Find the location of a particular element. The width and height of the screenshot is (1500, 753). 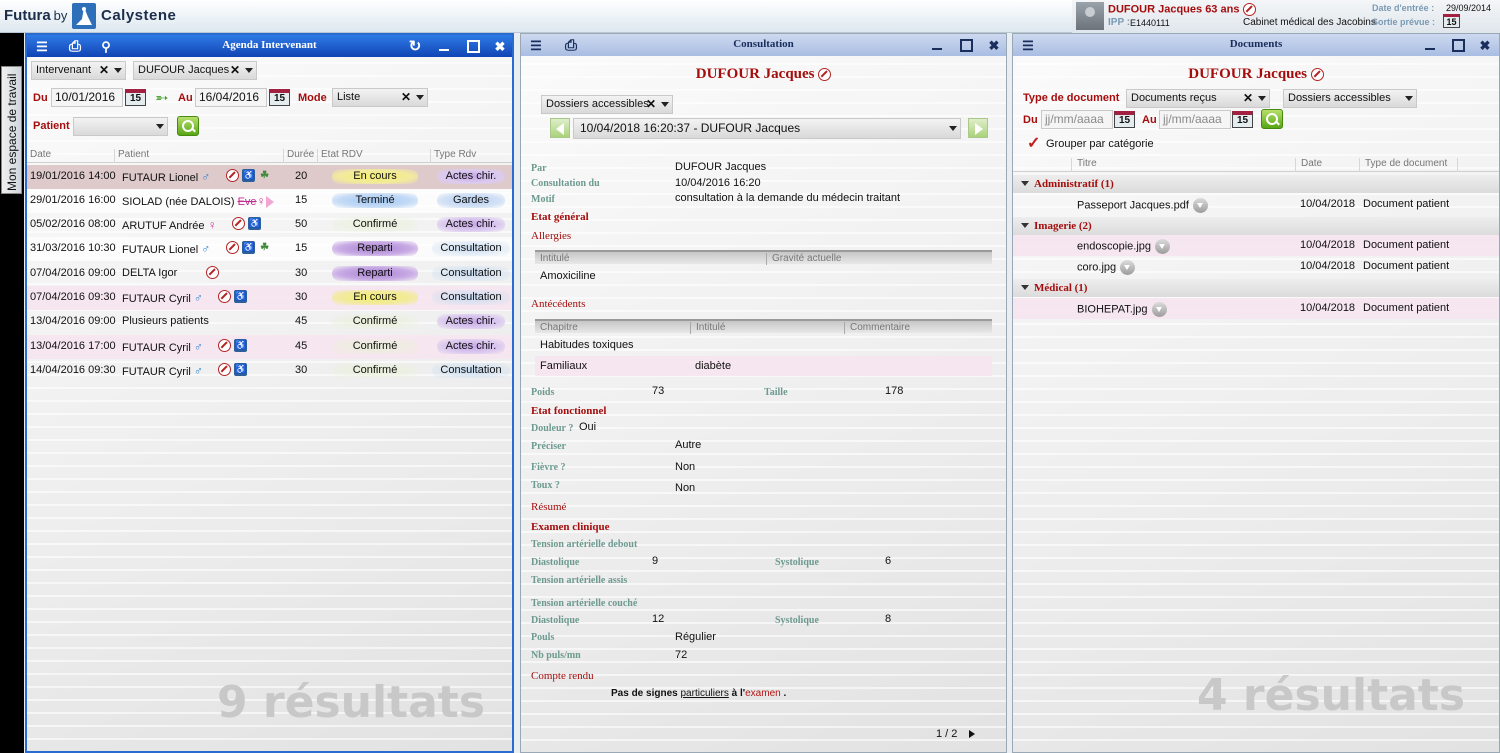

documents-search-button is located at coordinates (1272, 119).